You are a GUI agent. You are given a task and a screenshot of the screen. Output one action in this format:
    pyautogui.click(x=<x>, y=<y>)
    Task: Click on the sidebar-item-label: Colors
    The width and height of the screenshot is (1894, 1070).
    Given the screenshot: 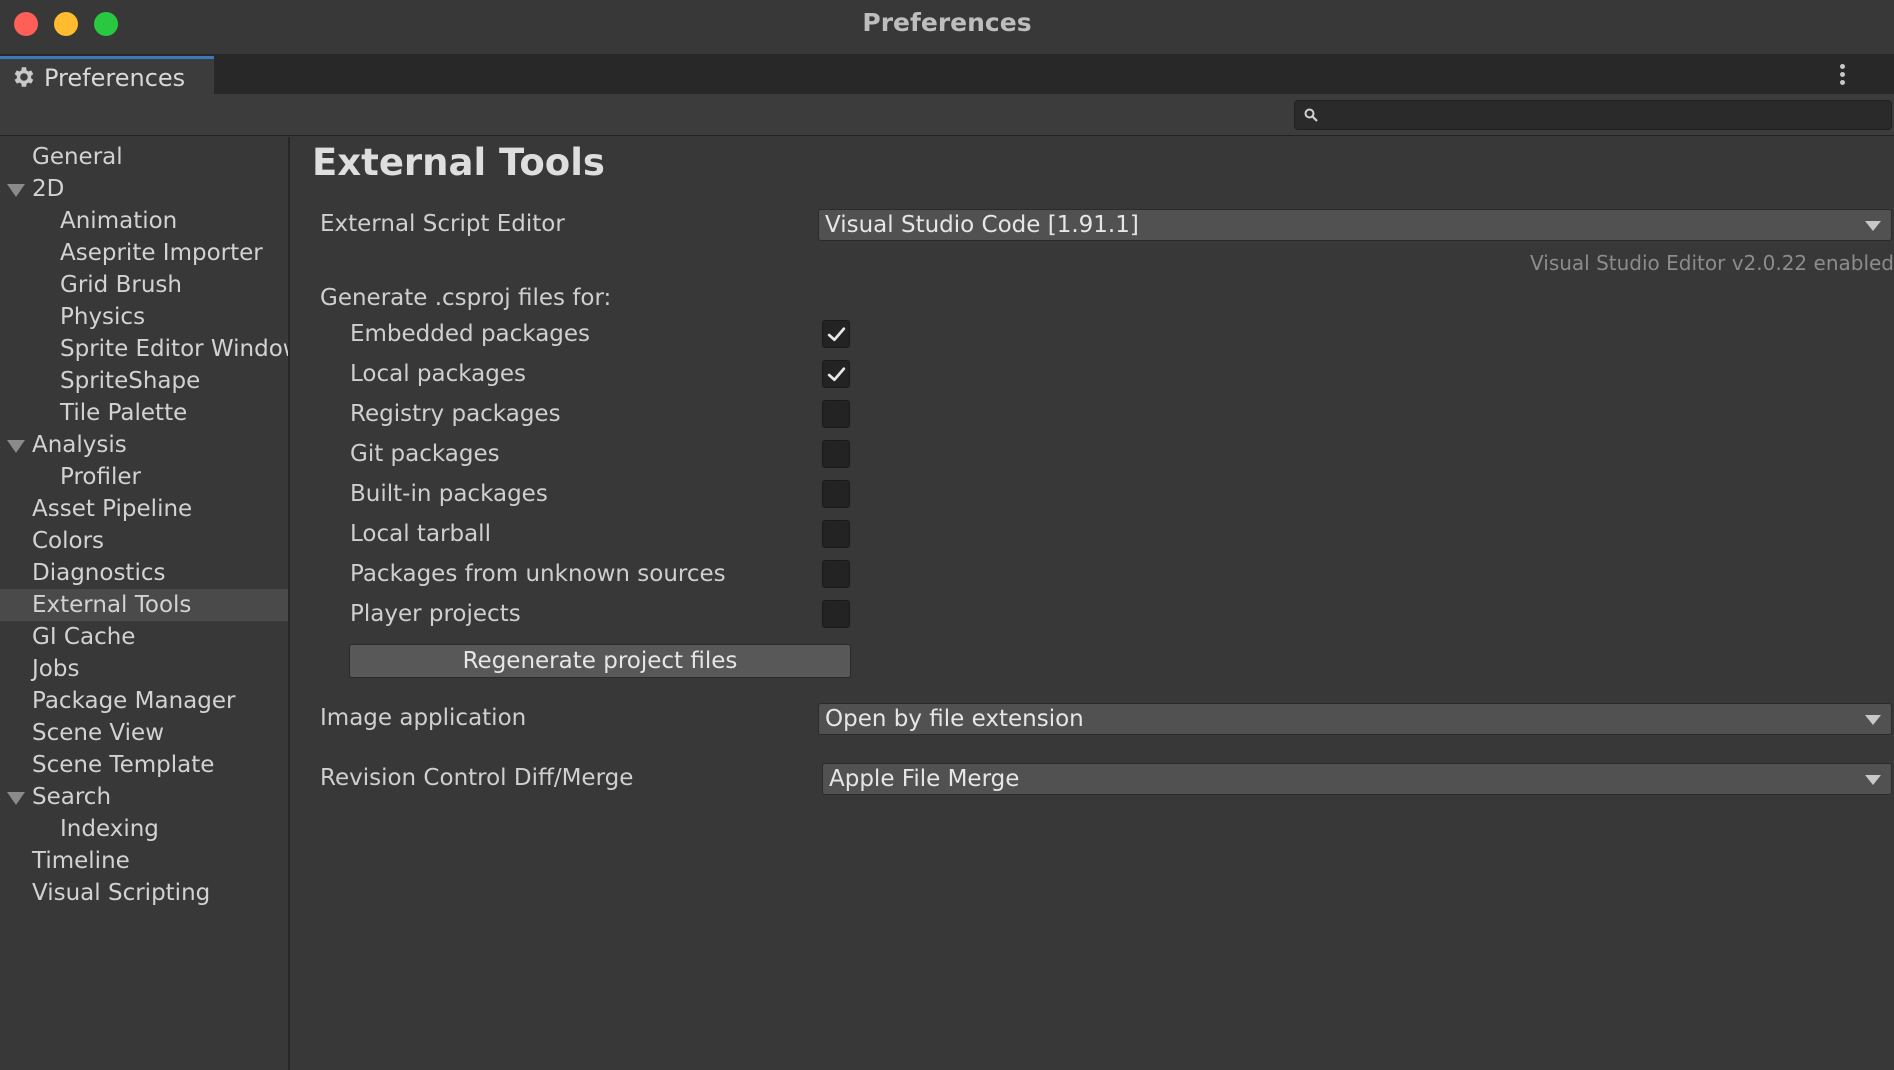 What is the action you would take?
    pyautogui.click(x=68, y=541)
    